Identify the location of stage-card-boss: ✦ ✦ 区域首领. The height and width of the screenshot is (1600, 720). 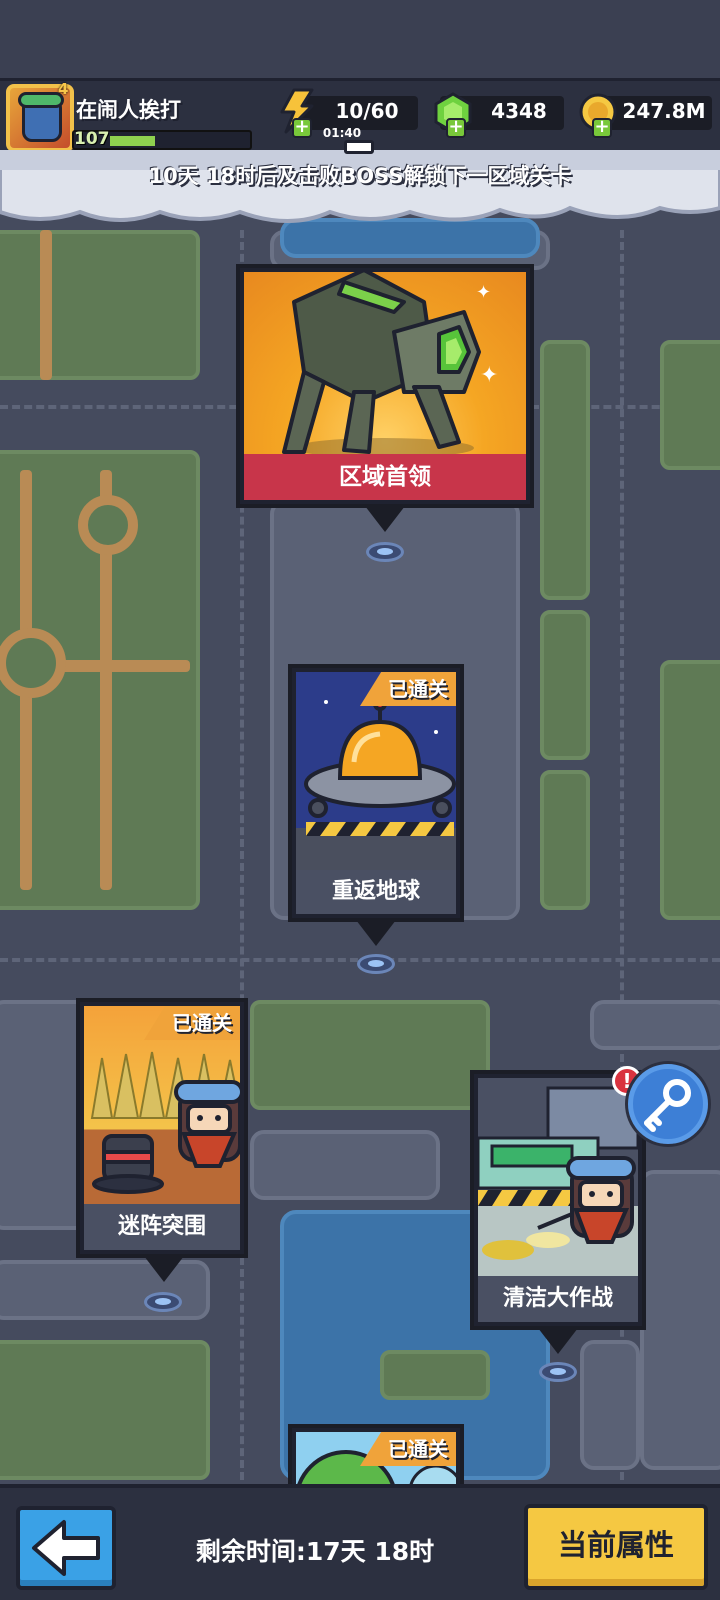
(385, 386).